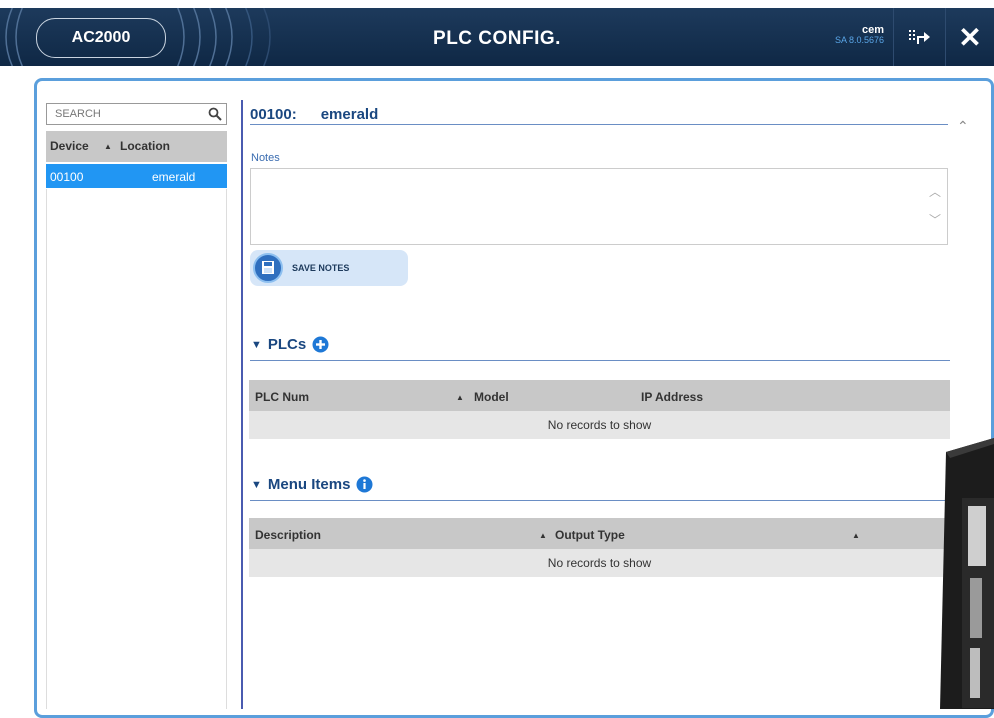 This screenshot has height=718, width=994. What do you see at coordinates (935, 191) in the screenshot?
I see `chevron-up-icon: ︿` at bounding box center [935, 191].